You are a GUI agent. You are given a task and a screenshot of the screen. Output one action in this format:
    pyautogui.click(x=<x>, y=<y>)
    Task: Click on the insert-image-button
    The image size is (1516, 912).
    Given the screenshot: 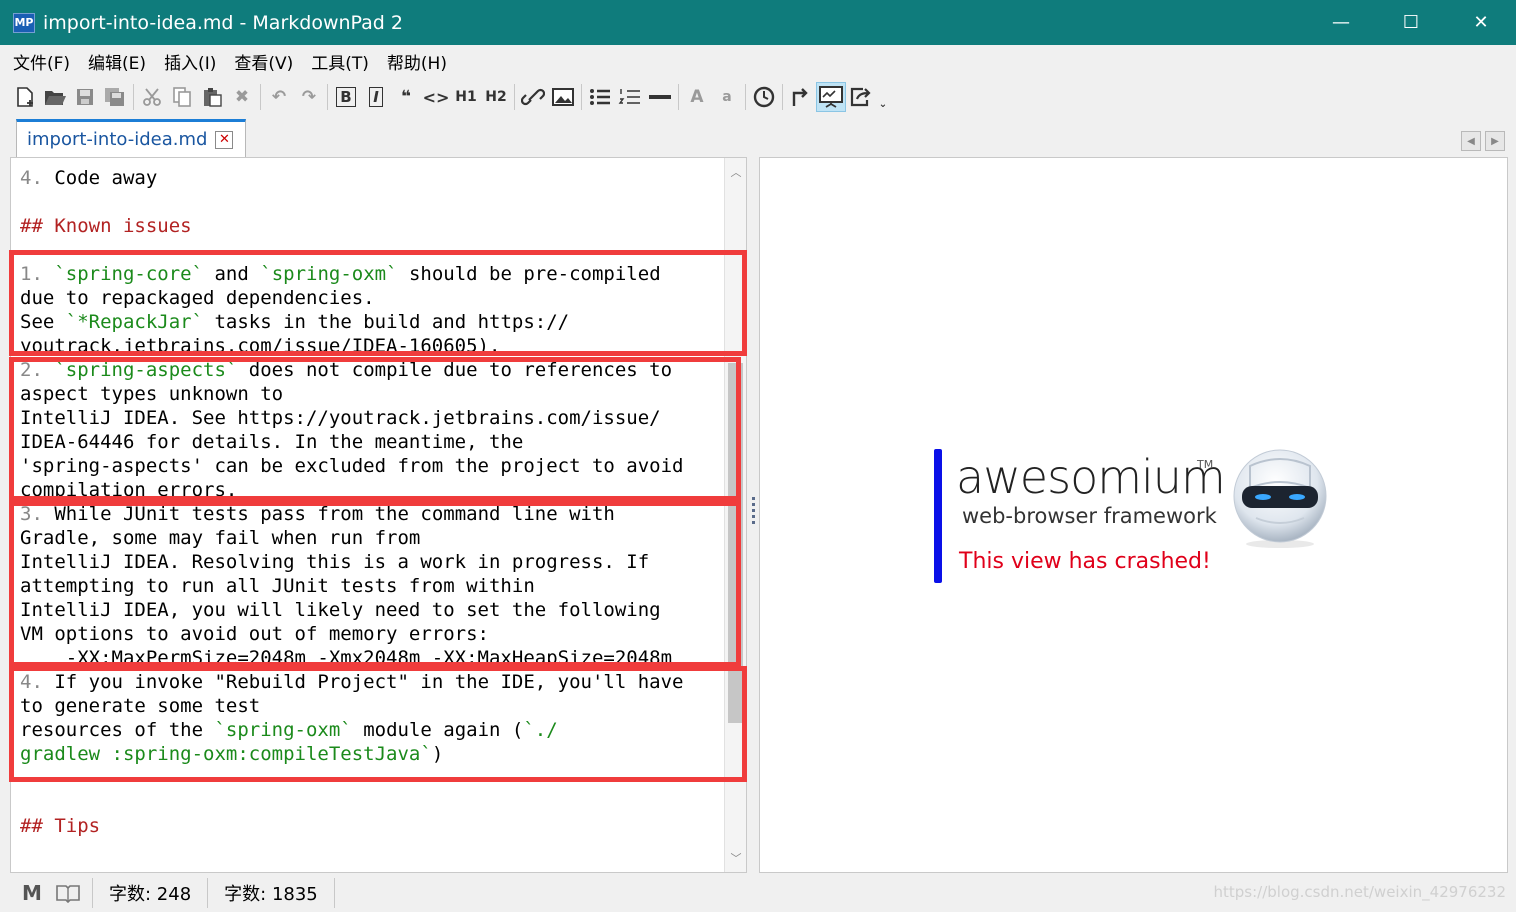 What is the action you would take?
    pyautogui.click(x=563, y=97)
    